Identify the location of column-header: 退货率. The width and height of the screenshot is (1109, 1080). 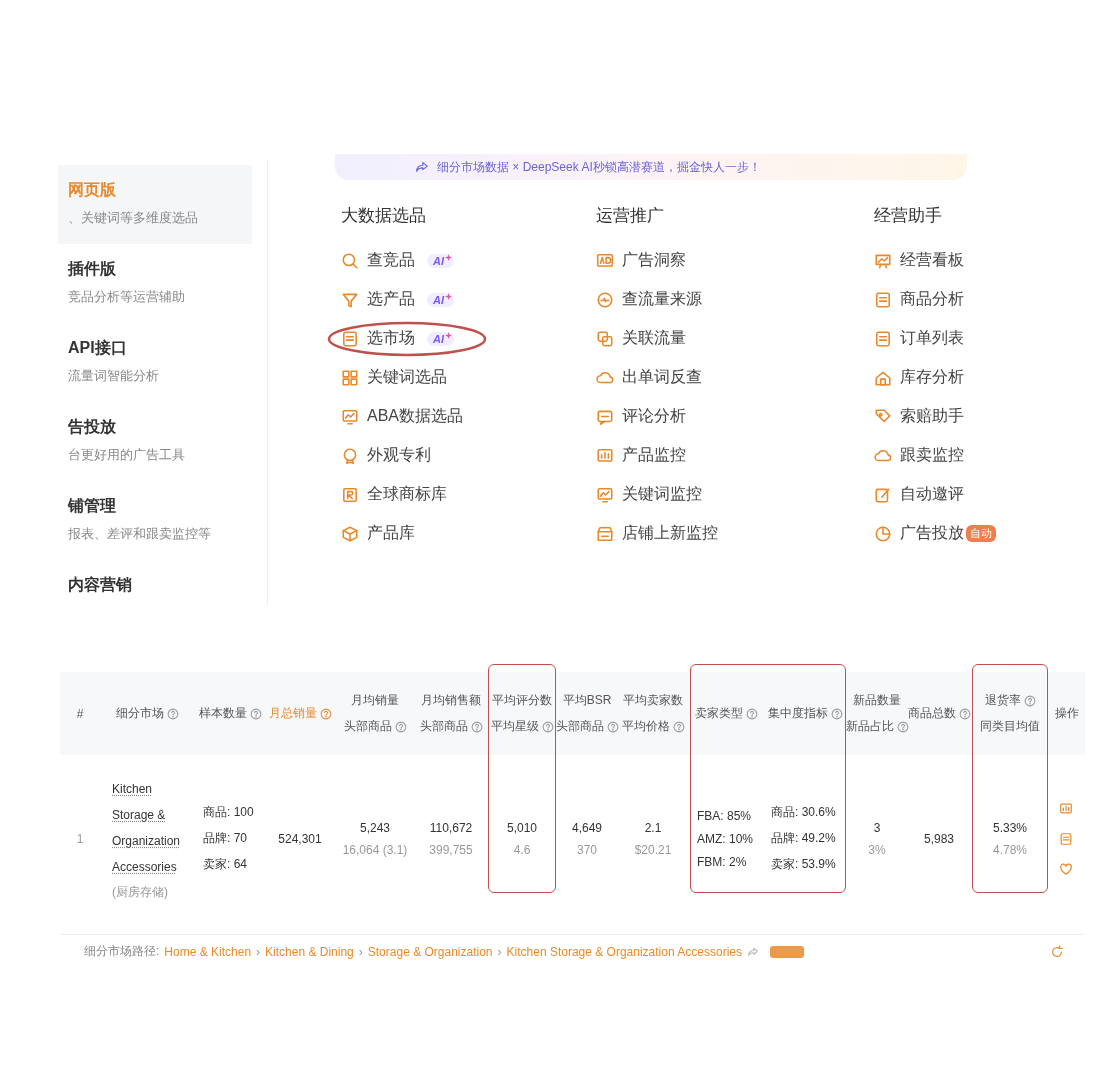
(1002, 700).